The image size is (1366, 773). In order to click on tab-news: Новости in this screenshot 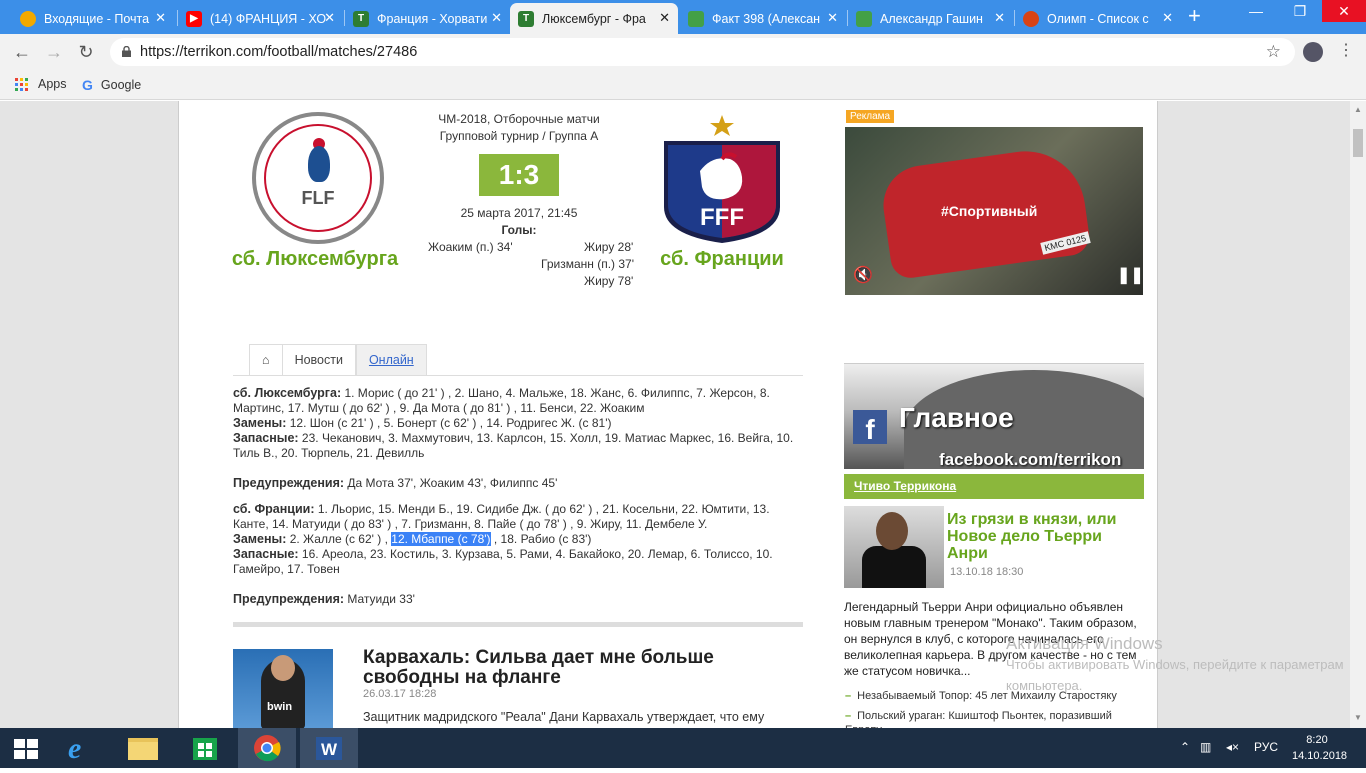, I will do `click(319, 360)`.